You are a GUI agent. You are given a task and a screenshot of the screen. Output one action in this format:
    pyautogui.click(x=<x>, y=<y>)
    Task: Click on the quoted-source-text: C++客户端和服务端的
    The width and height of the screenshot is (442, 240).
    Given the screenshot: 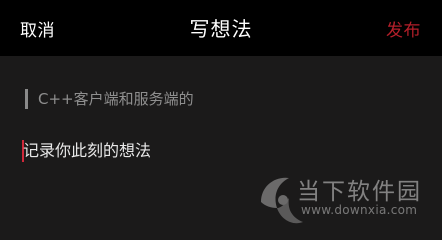 What is the action you would take?
    pyautogui.click(x=109, y=99)
    